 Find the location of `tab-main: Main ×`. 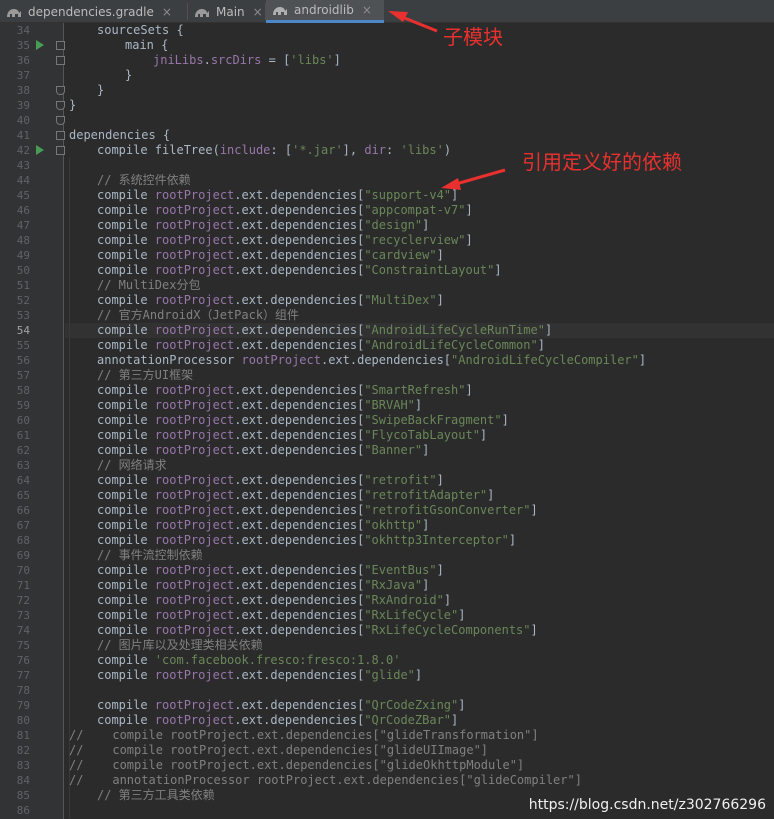

tab-main: Main × is located at coordinates (226, 11).